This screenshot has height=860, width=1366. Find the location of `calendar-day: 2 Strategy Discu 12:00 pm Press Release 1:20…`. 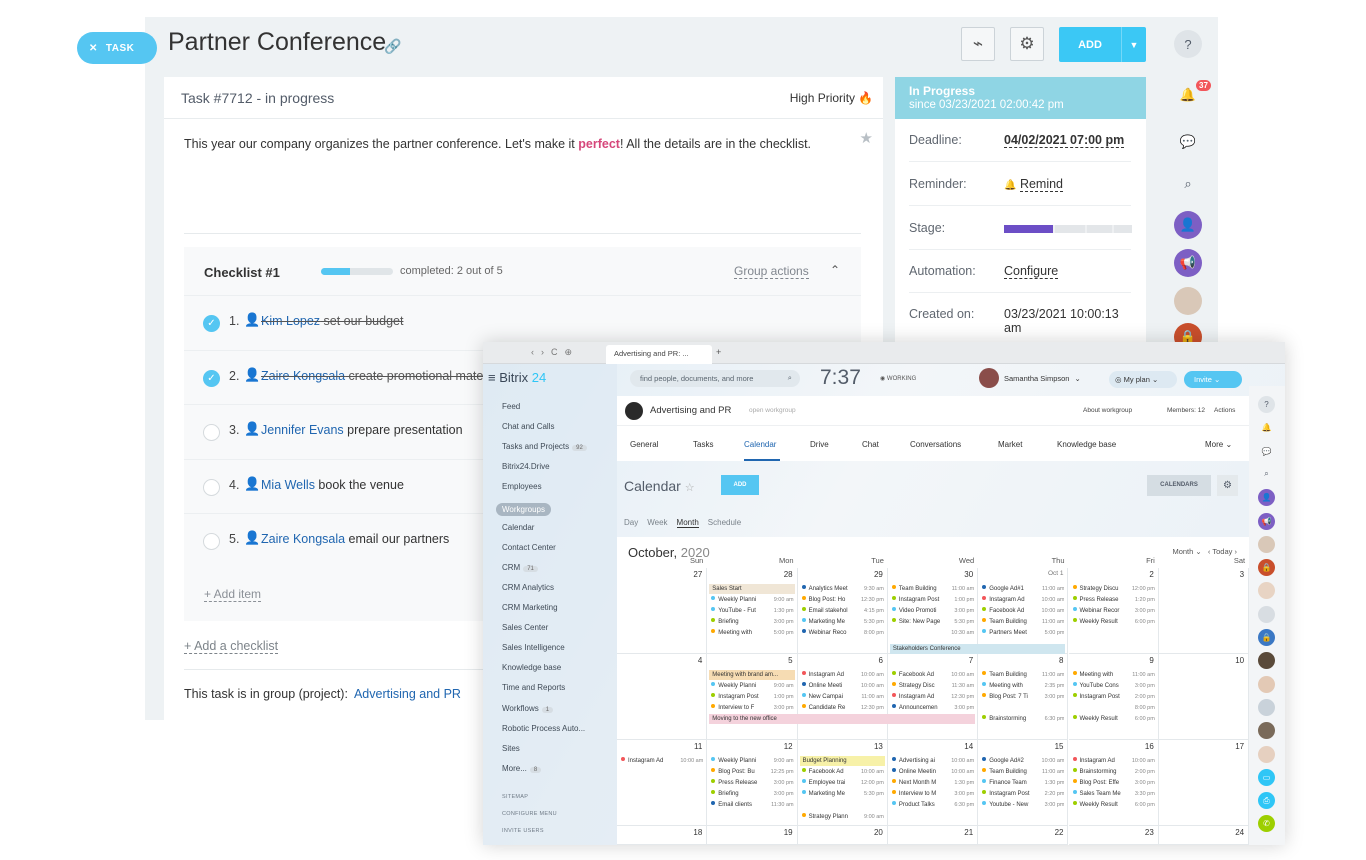

calendar-day: 2 Strategy Discu 12:00 pm Press Release 1:20… is located at coordinates (1113, 611).